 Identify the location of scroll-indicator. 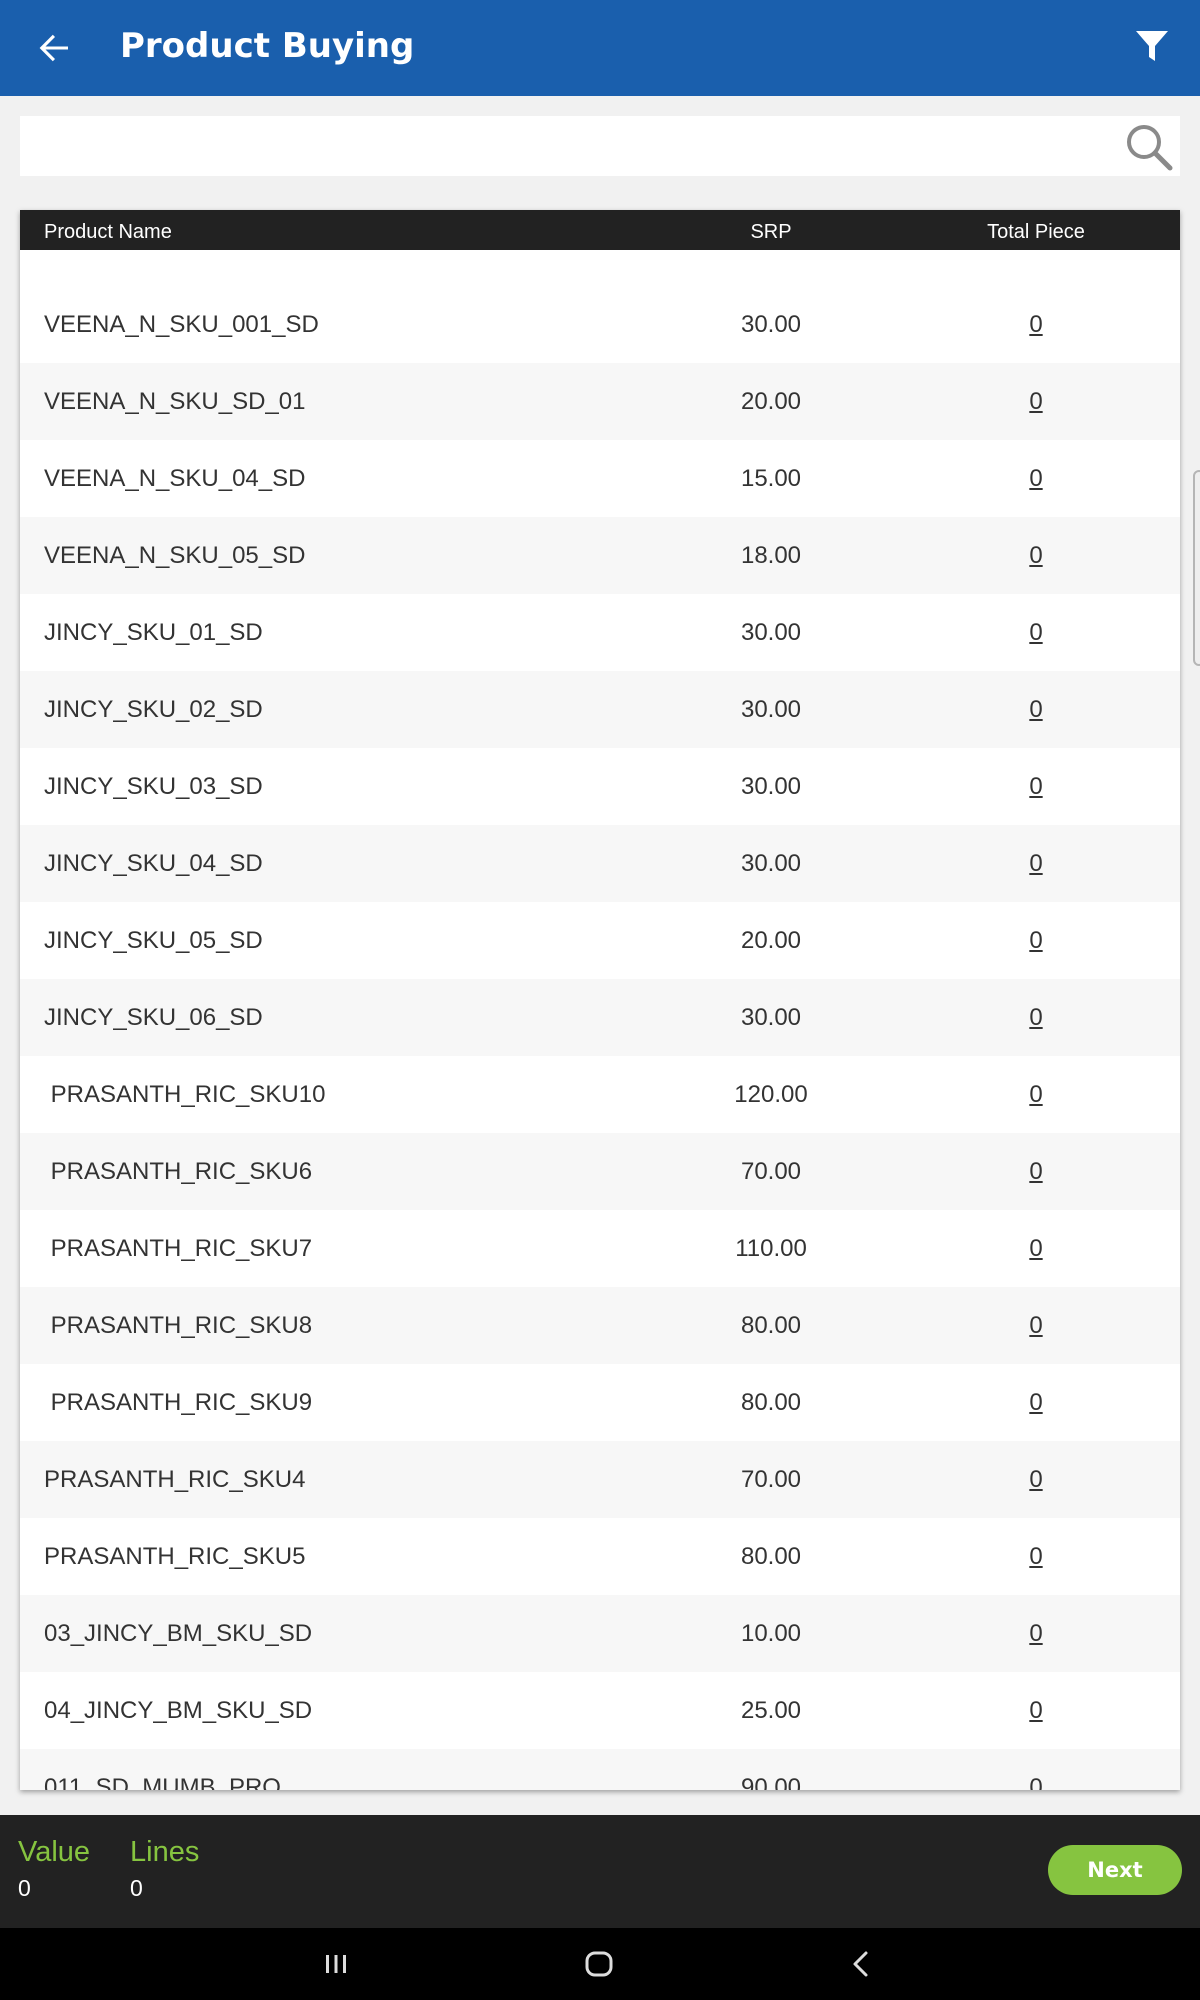
(1196, 568).